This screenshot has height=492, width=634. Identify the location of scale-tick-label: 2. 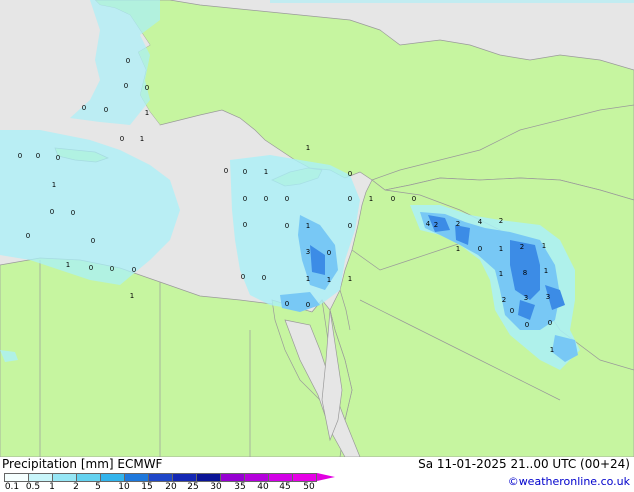
(76, 487).